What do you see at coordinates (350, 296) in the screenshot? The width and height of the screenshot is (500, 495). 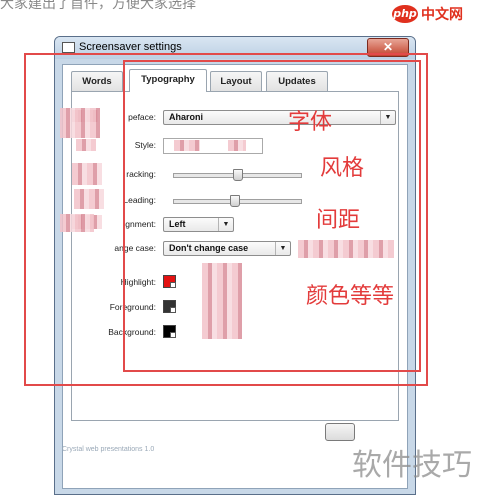 I see `annotation-colors: 颜色等等` at bounding box center [350, 296].